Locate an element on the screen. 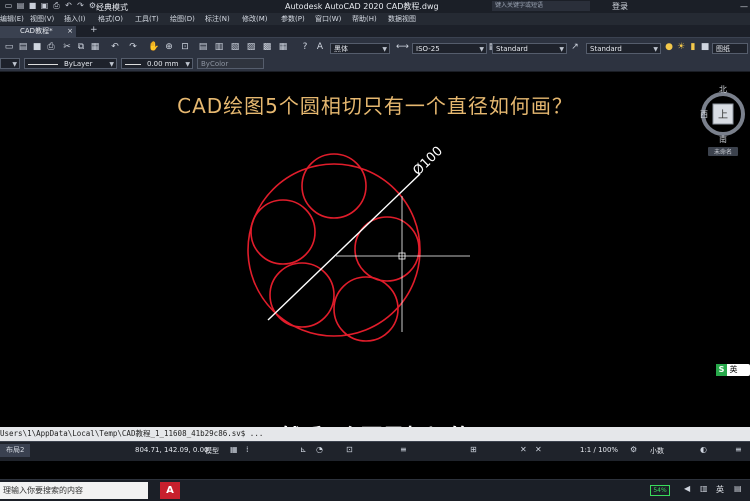  menu-edit: 编辑(E) is located at coordinates (12, 19).